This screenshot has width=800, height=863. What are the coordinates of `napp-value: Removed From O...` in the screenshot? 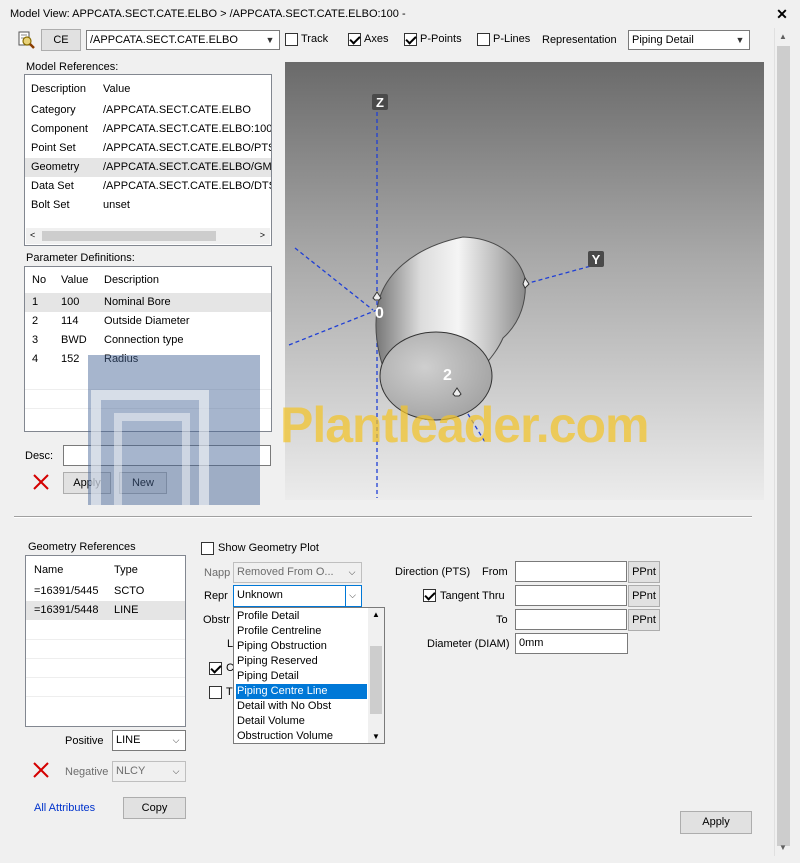 It's located at (285, 572).